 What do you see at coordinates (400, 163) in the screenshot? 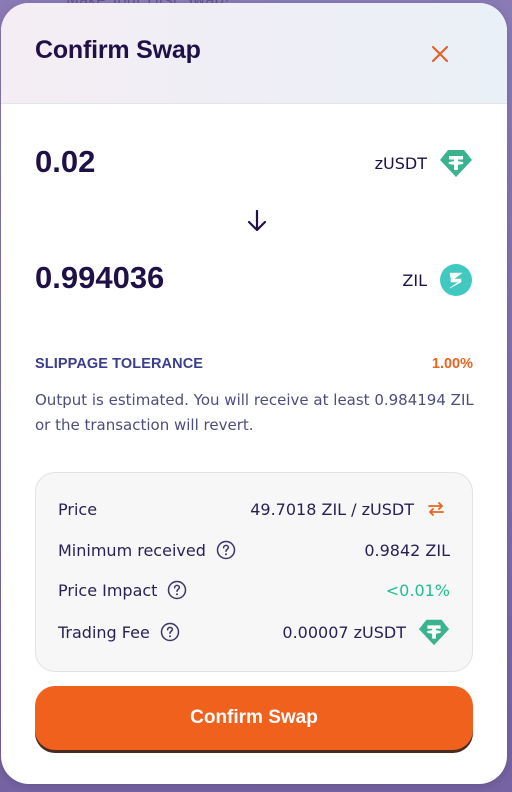
I see `input-token-symbol: zUSDT` at bounding box center [400, 163].